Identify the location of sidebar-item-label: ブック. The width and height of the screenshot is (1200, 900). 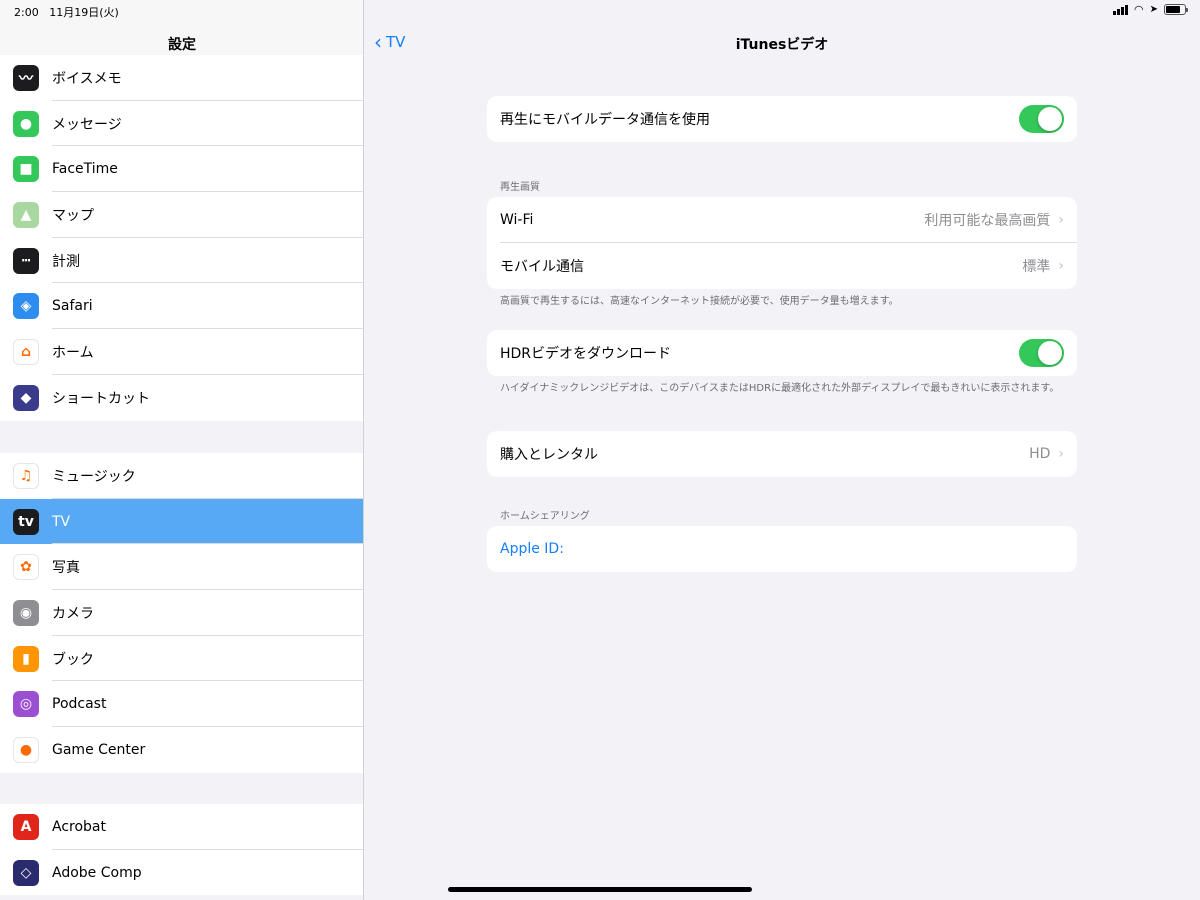
(73, 659).